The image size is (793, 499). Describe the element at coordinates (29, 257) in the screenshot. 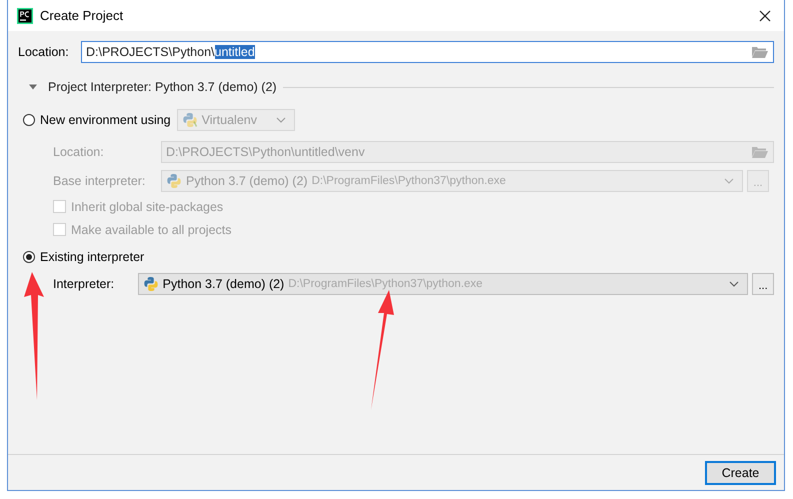

I see `radio-button` at that location.